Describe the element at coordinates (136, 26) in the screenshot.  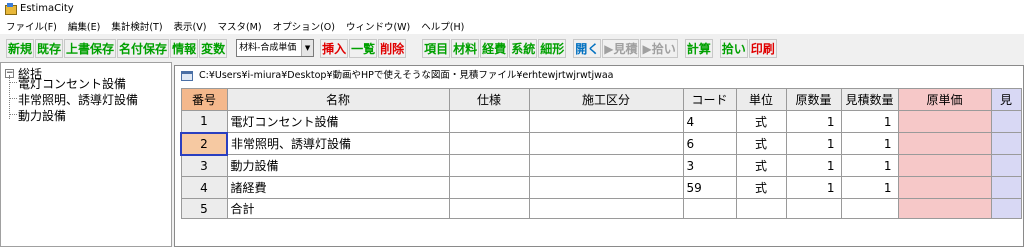
I see `menu-totals: 集計検討(T)` at that location.